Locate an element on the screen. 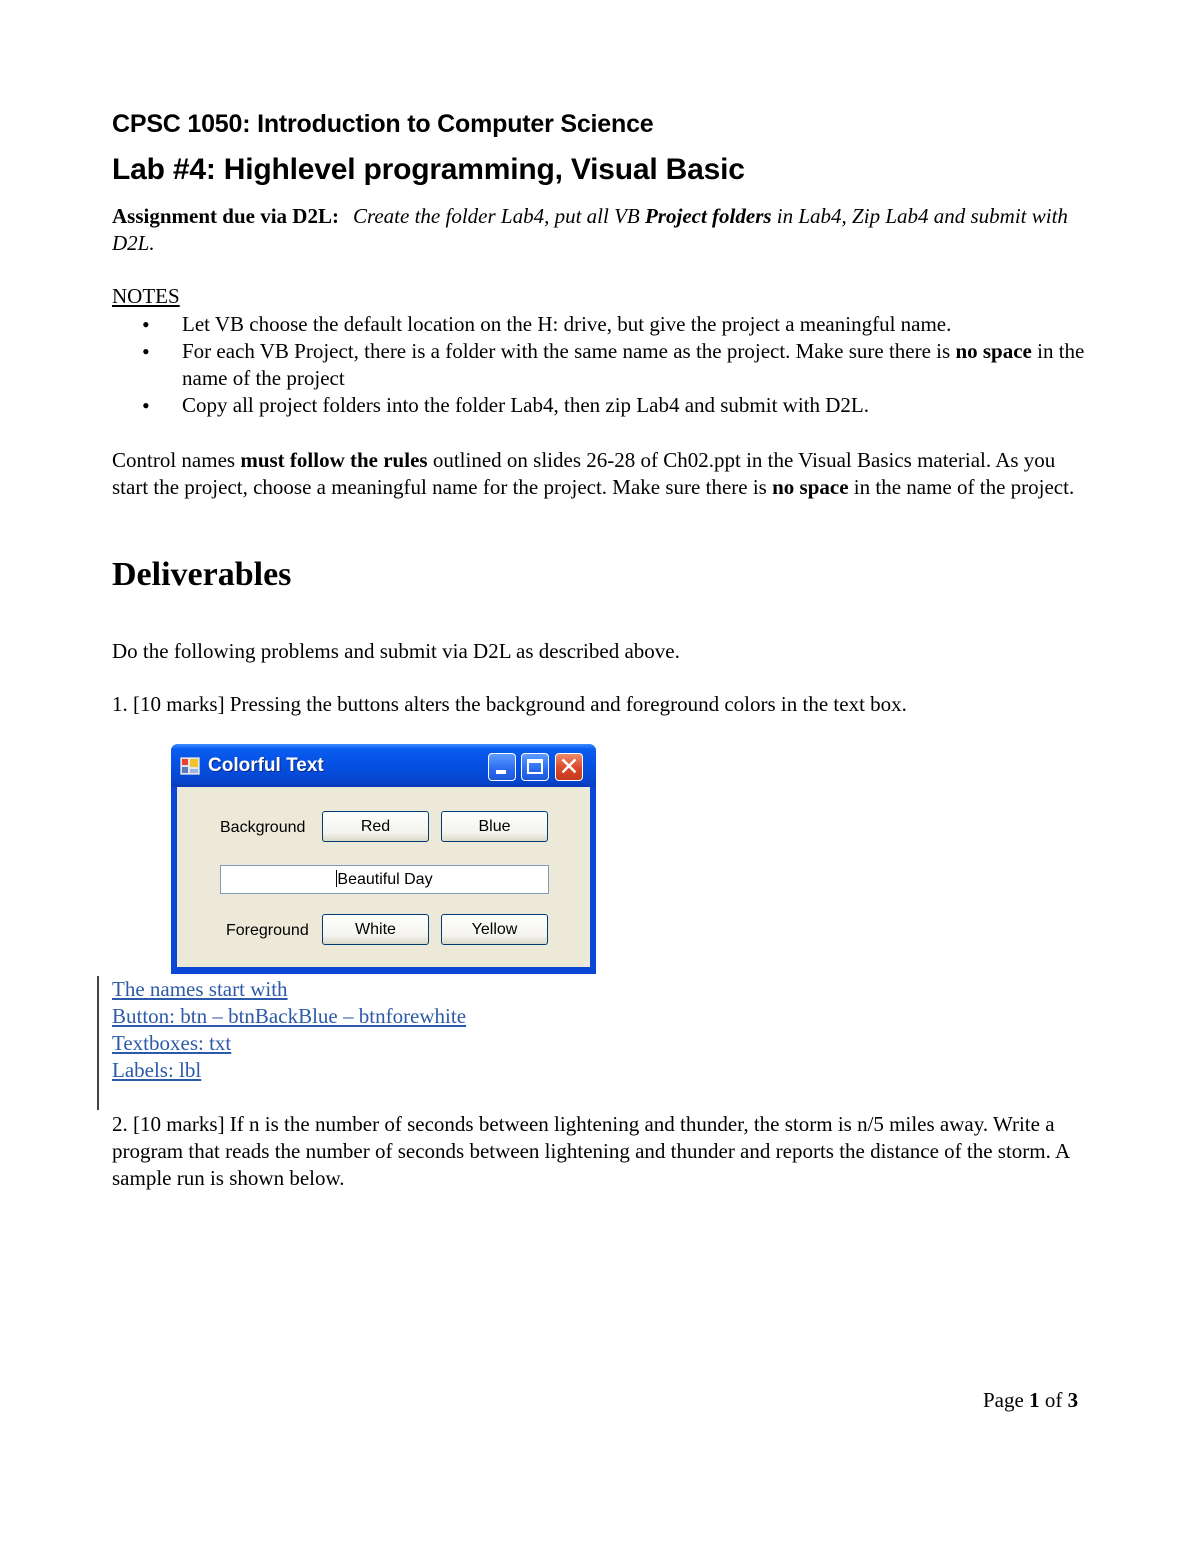 This screenshot has height=1553, width=1200. window-title: Colorful Text is located at coordinates (266, 765).